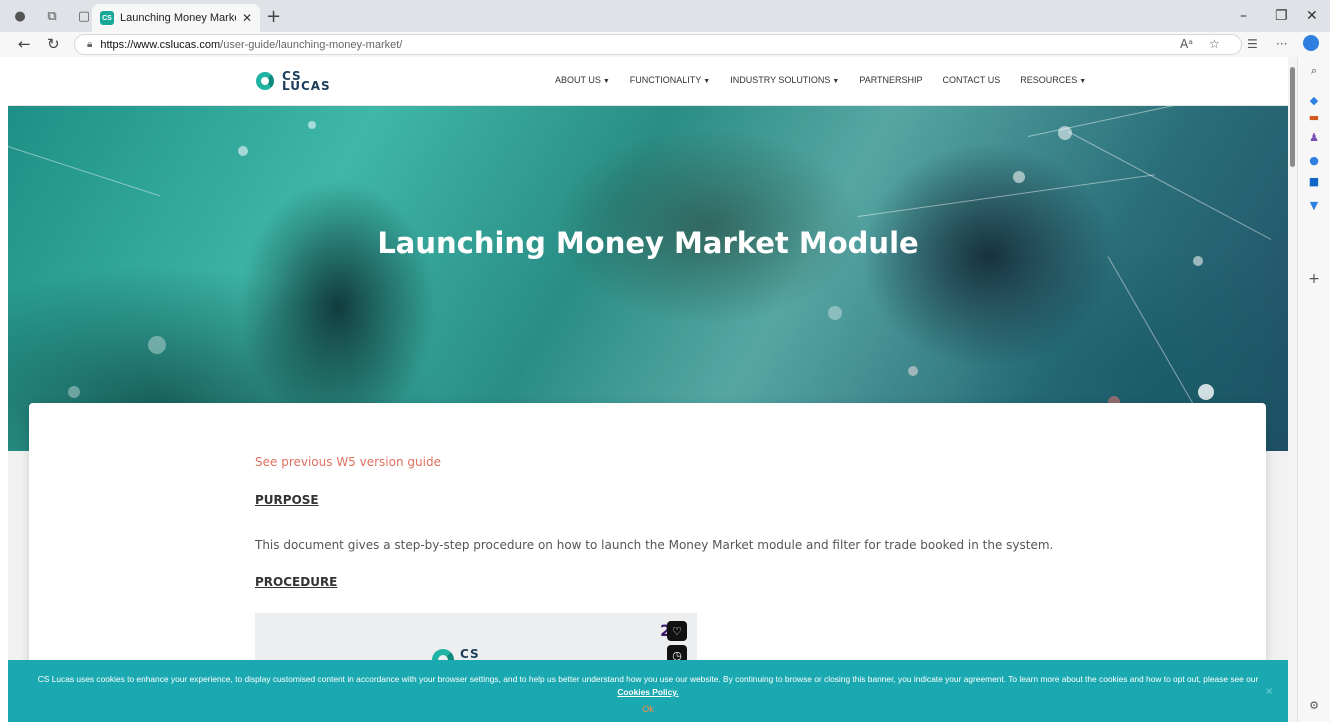 This screenshot has height=722, width=1330. Describe the element at coordinates (1313, 389) in the screenshot. I see `edge-sidebar: ⌕ ◆ ▬ ♟ ● ■ ▼ + ⚙` at that location.